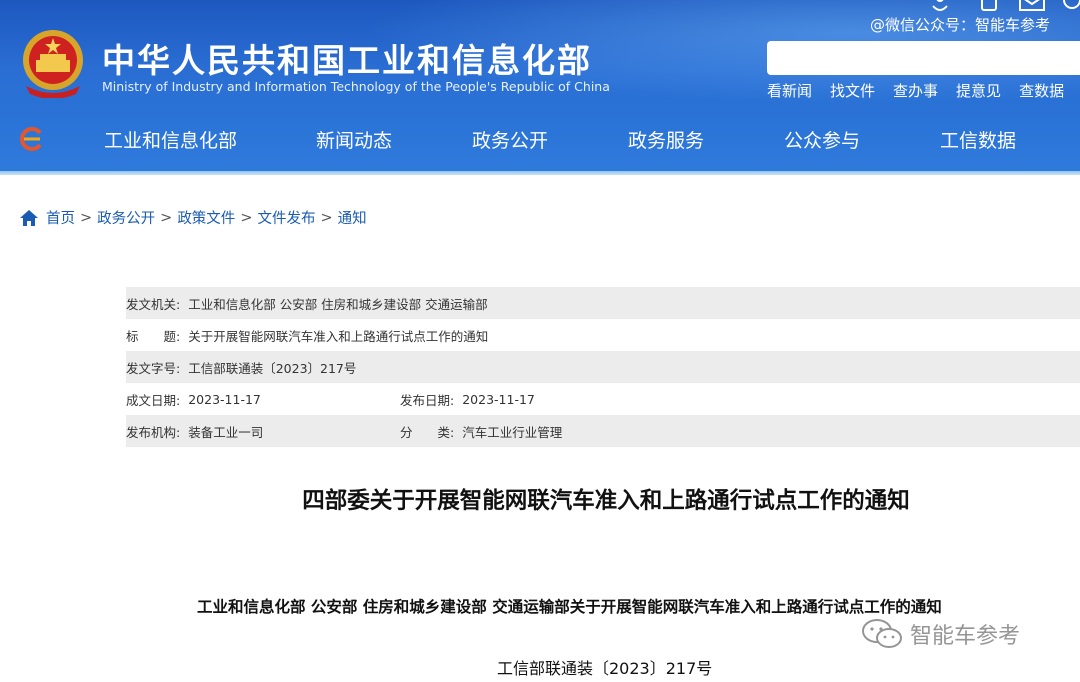 This screenshot has height=682, width=1080. I want to click on publish-date-label: 发布日期:, so click(427, 400).